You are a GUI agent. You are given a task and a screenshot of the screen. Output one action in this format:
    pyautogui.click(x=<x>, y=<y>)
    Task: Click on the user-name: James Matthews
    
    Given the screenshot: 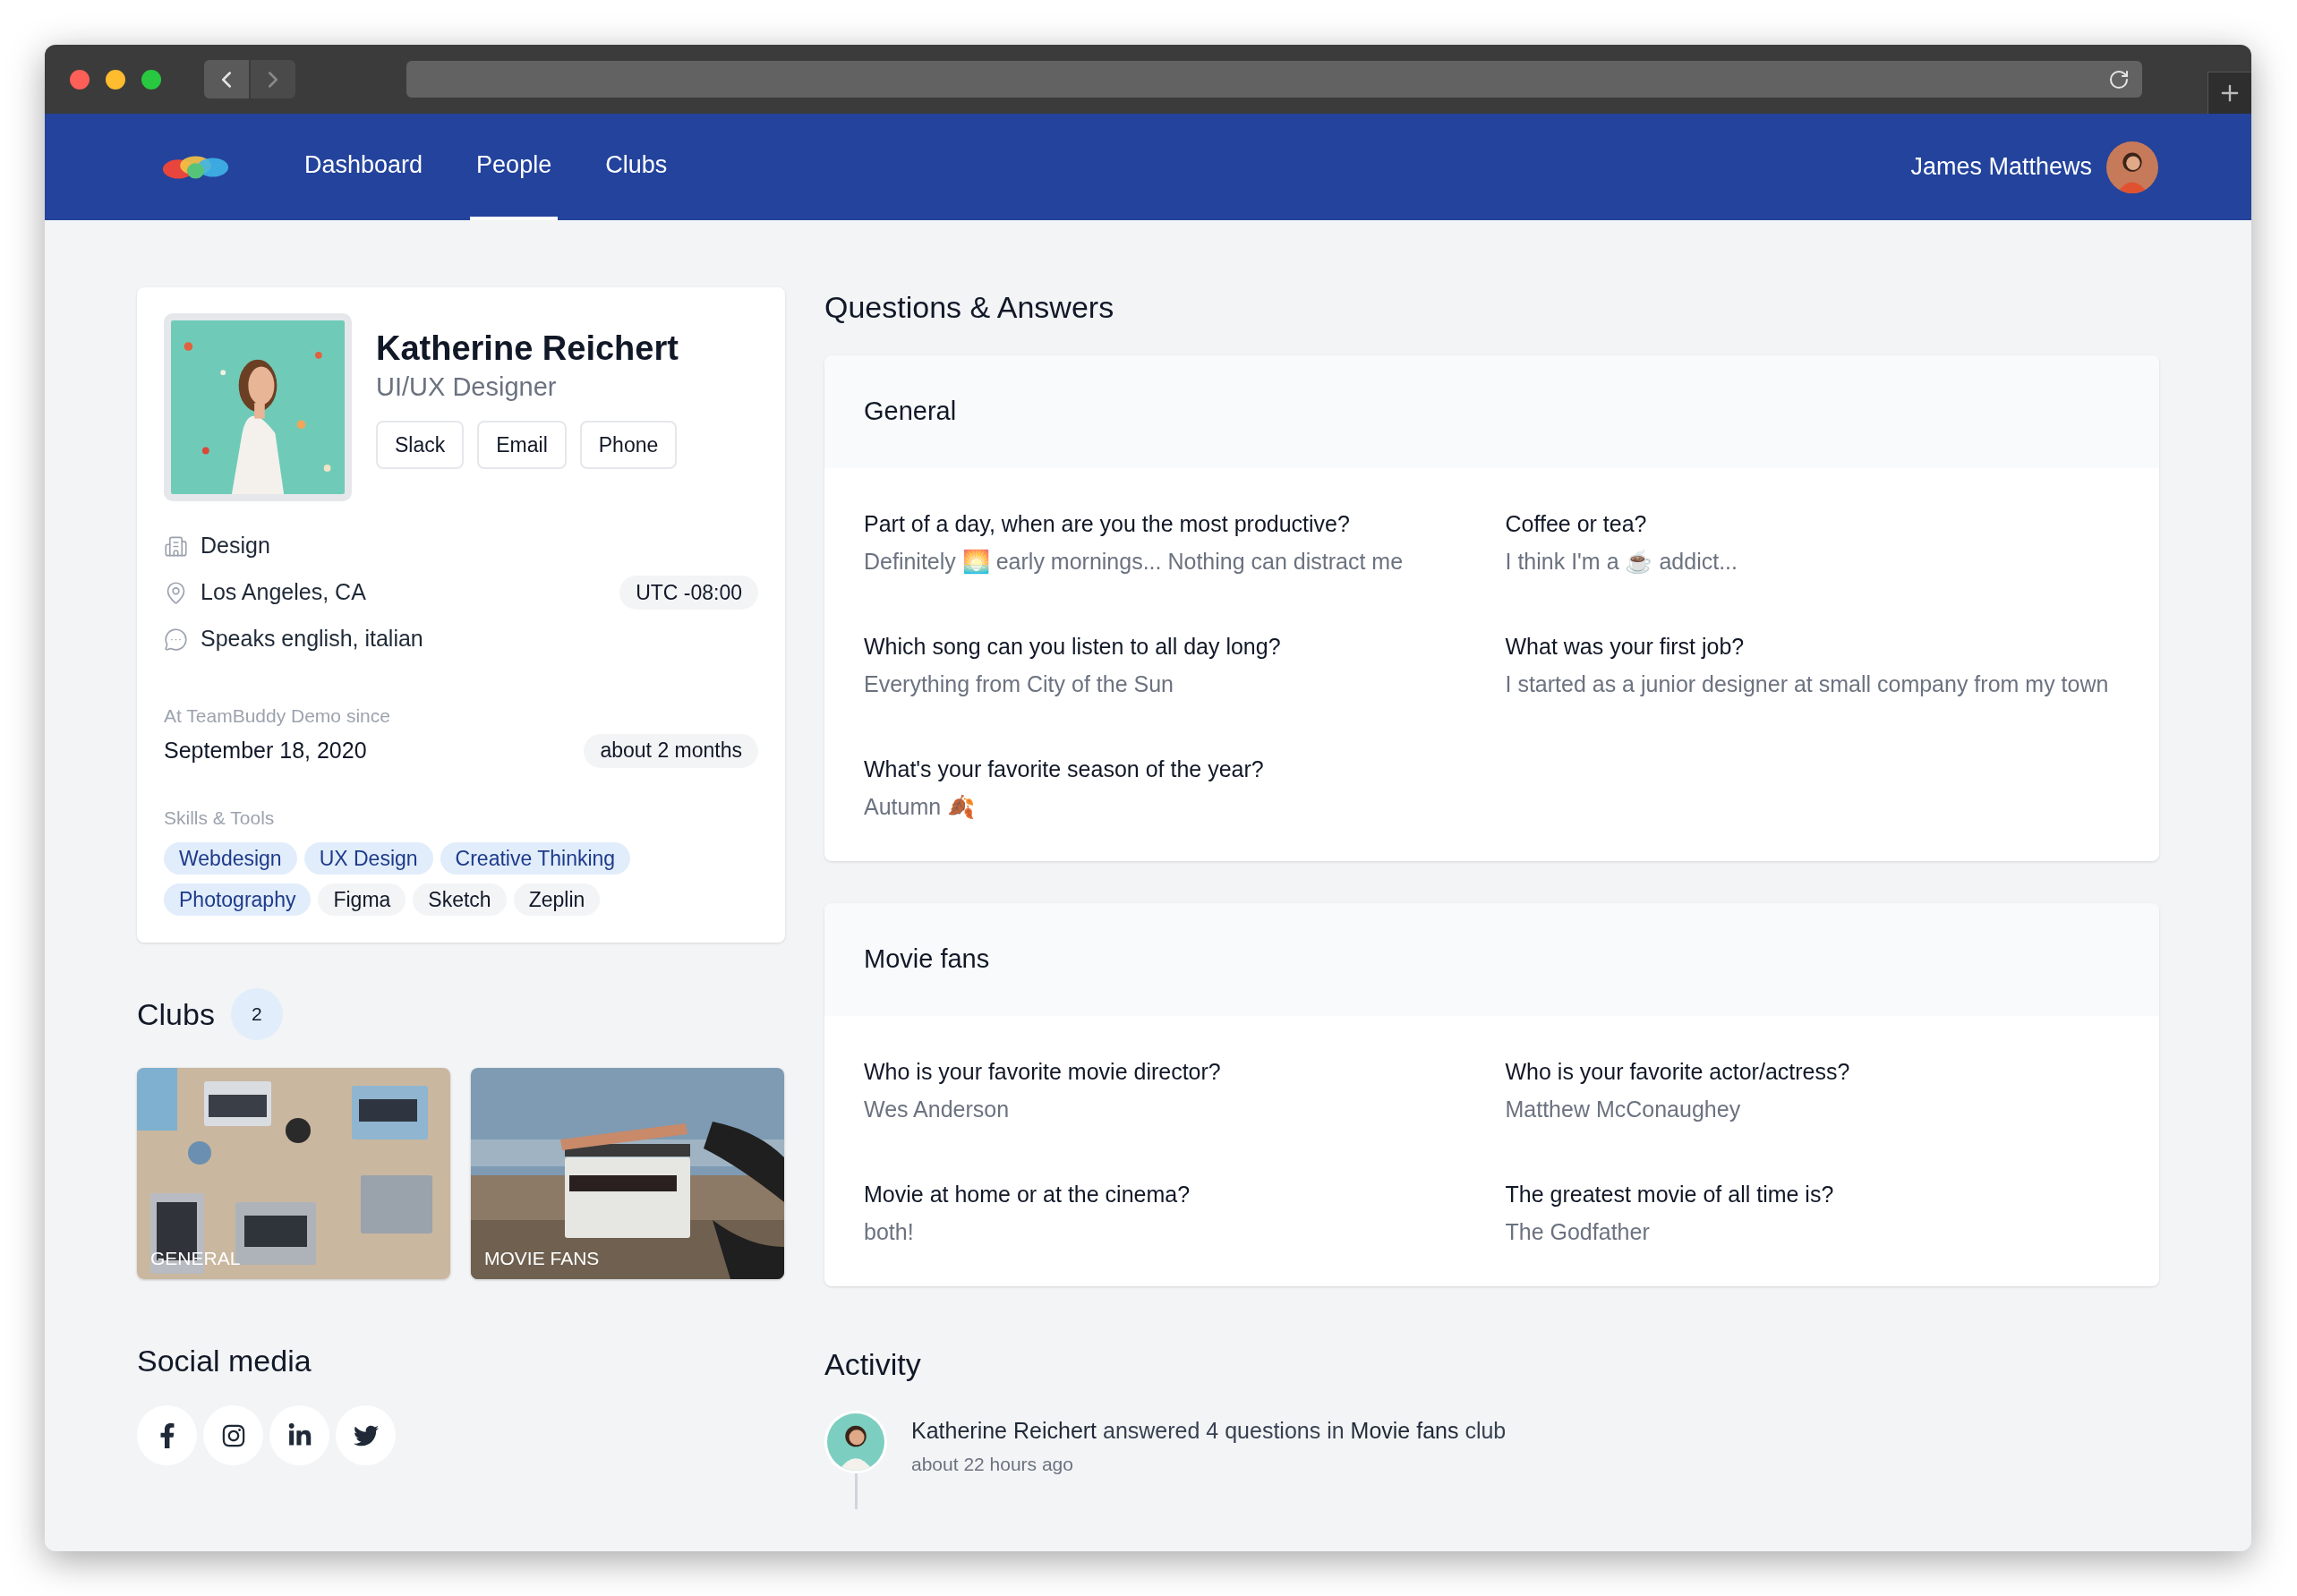 What is the action you would take?
    pyautogui.click(x=2001, y=167)
    